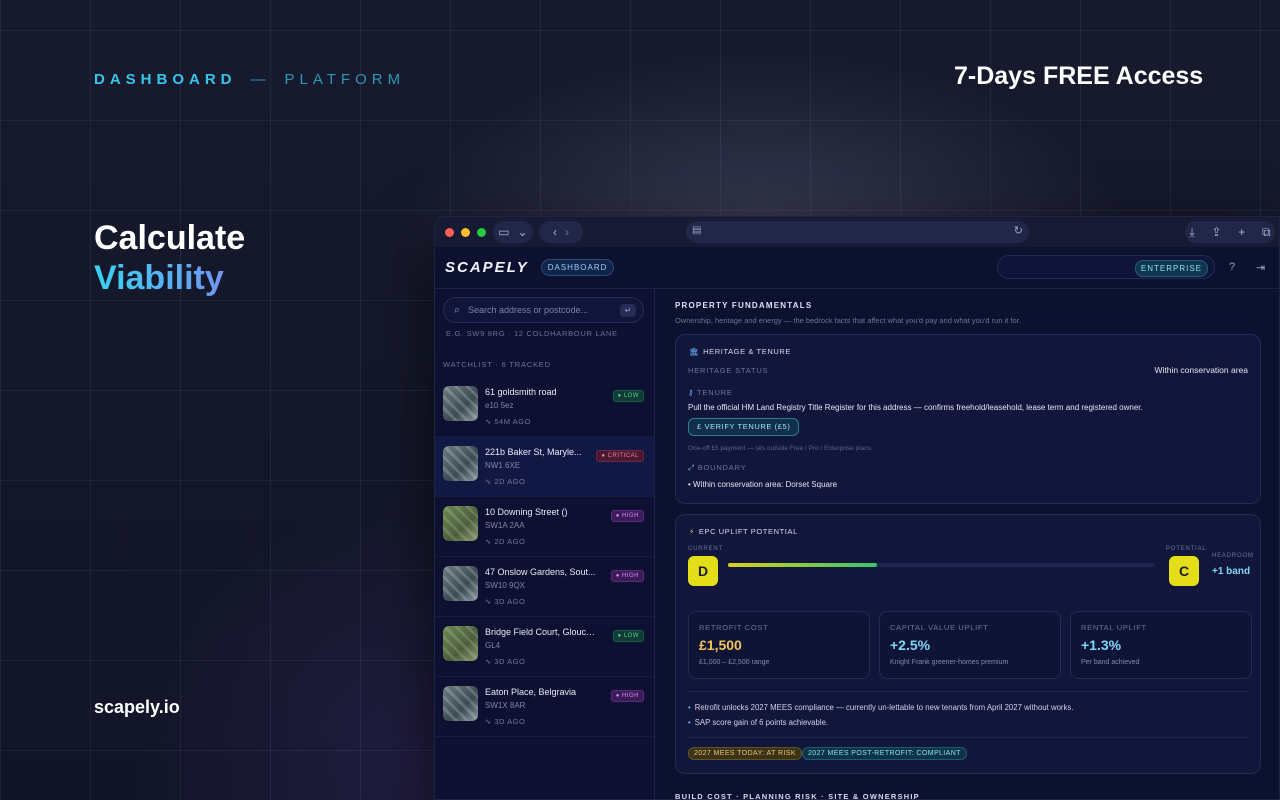 The height and width of the screenshot is (800, 1280). What do you see at coordinates (744, 305) in the screenshot?
I see `section-title: PROPERTY FUNDAMENTALS` at bounding box center [744, 305].